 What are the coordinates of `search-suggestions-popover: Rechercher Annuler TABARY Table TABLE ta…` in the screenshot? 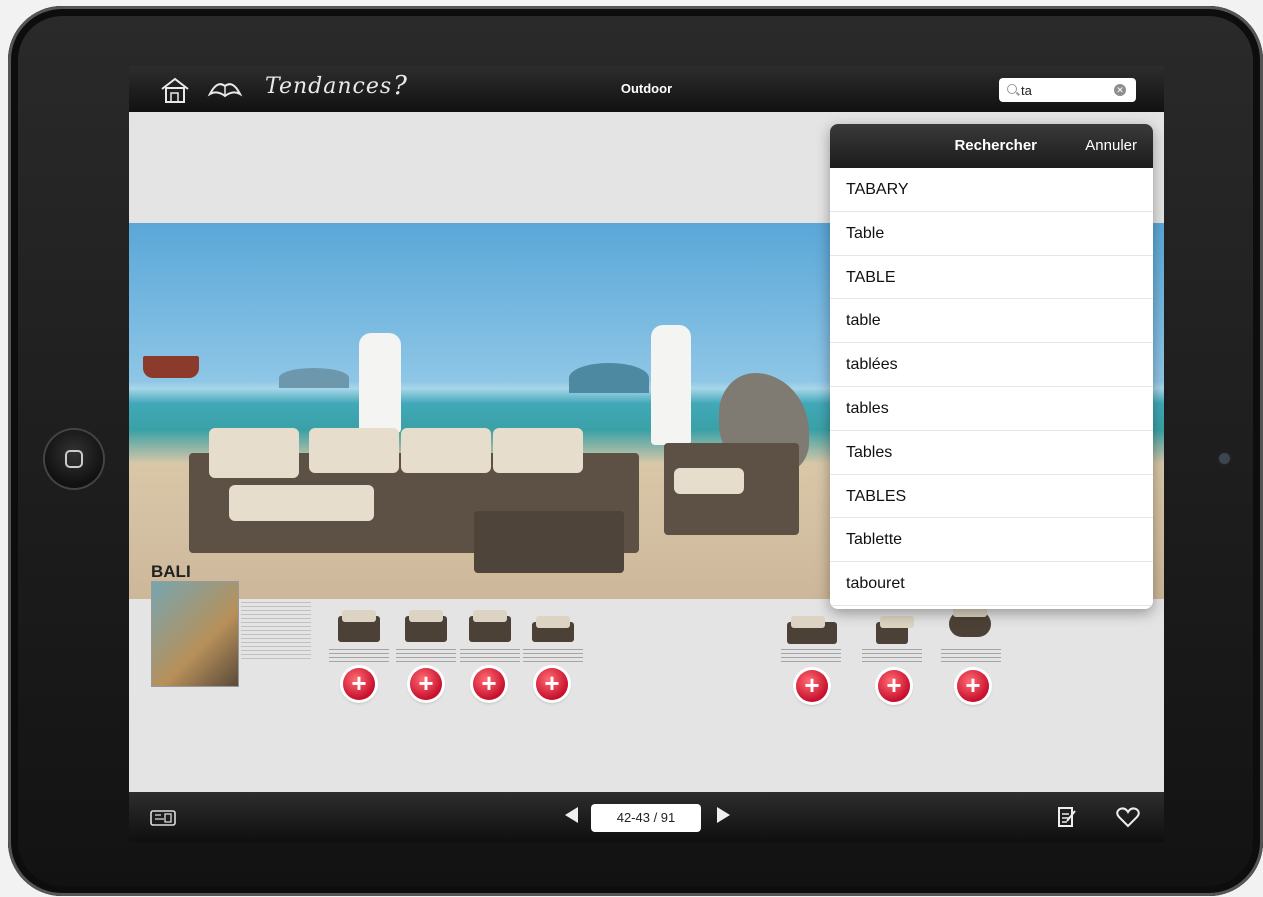 It's located at (991, 366).